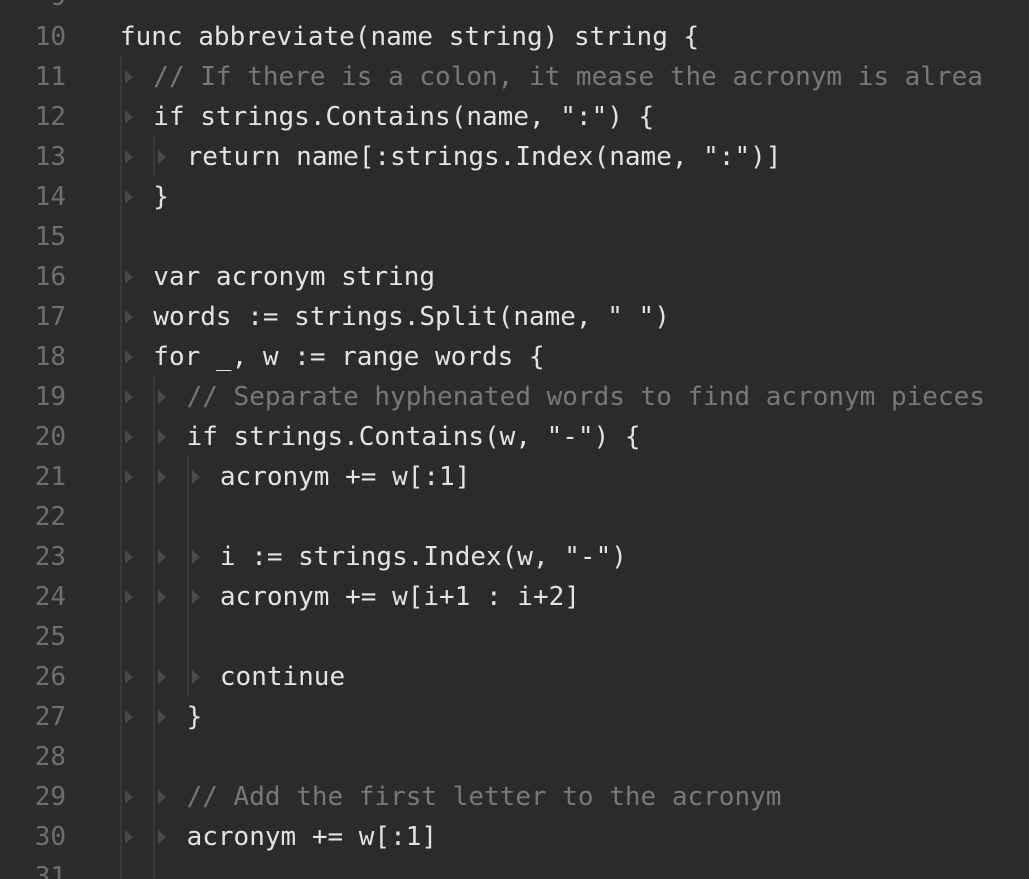 This screenshot has width=1029, height=879. I want to click on line-number: 13, so click(50, 157).